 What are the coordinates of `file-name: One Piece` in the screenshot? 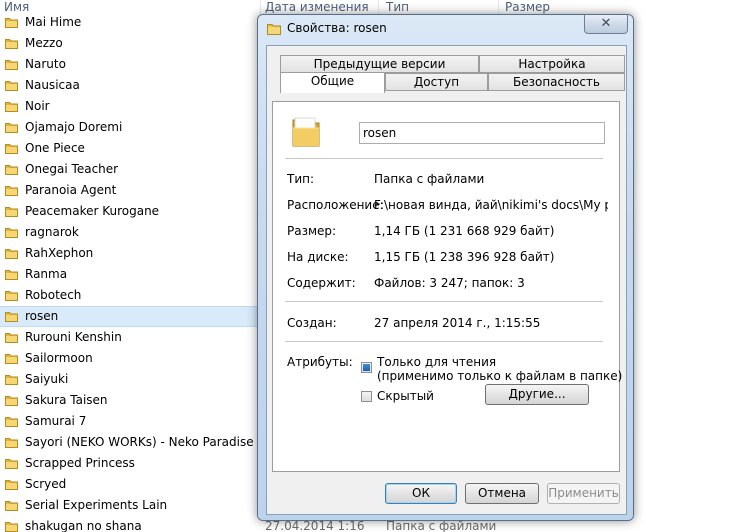 It's located at (55, 148).